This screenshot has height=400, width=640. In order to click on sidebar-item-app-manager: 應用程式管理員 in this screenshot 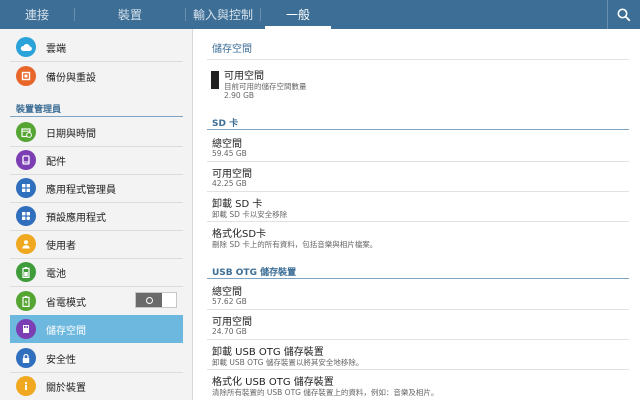, I will do `click(96, 188)`.